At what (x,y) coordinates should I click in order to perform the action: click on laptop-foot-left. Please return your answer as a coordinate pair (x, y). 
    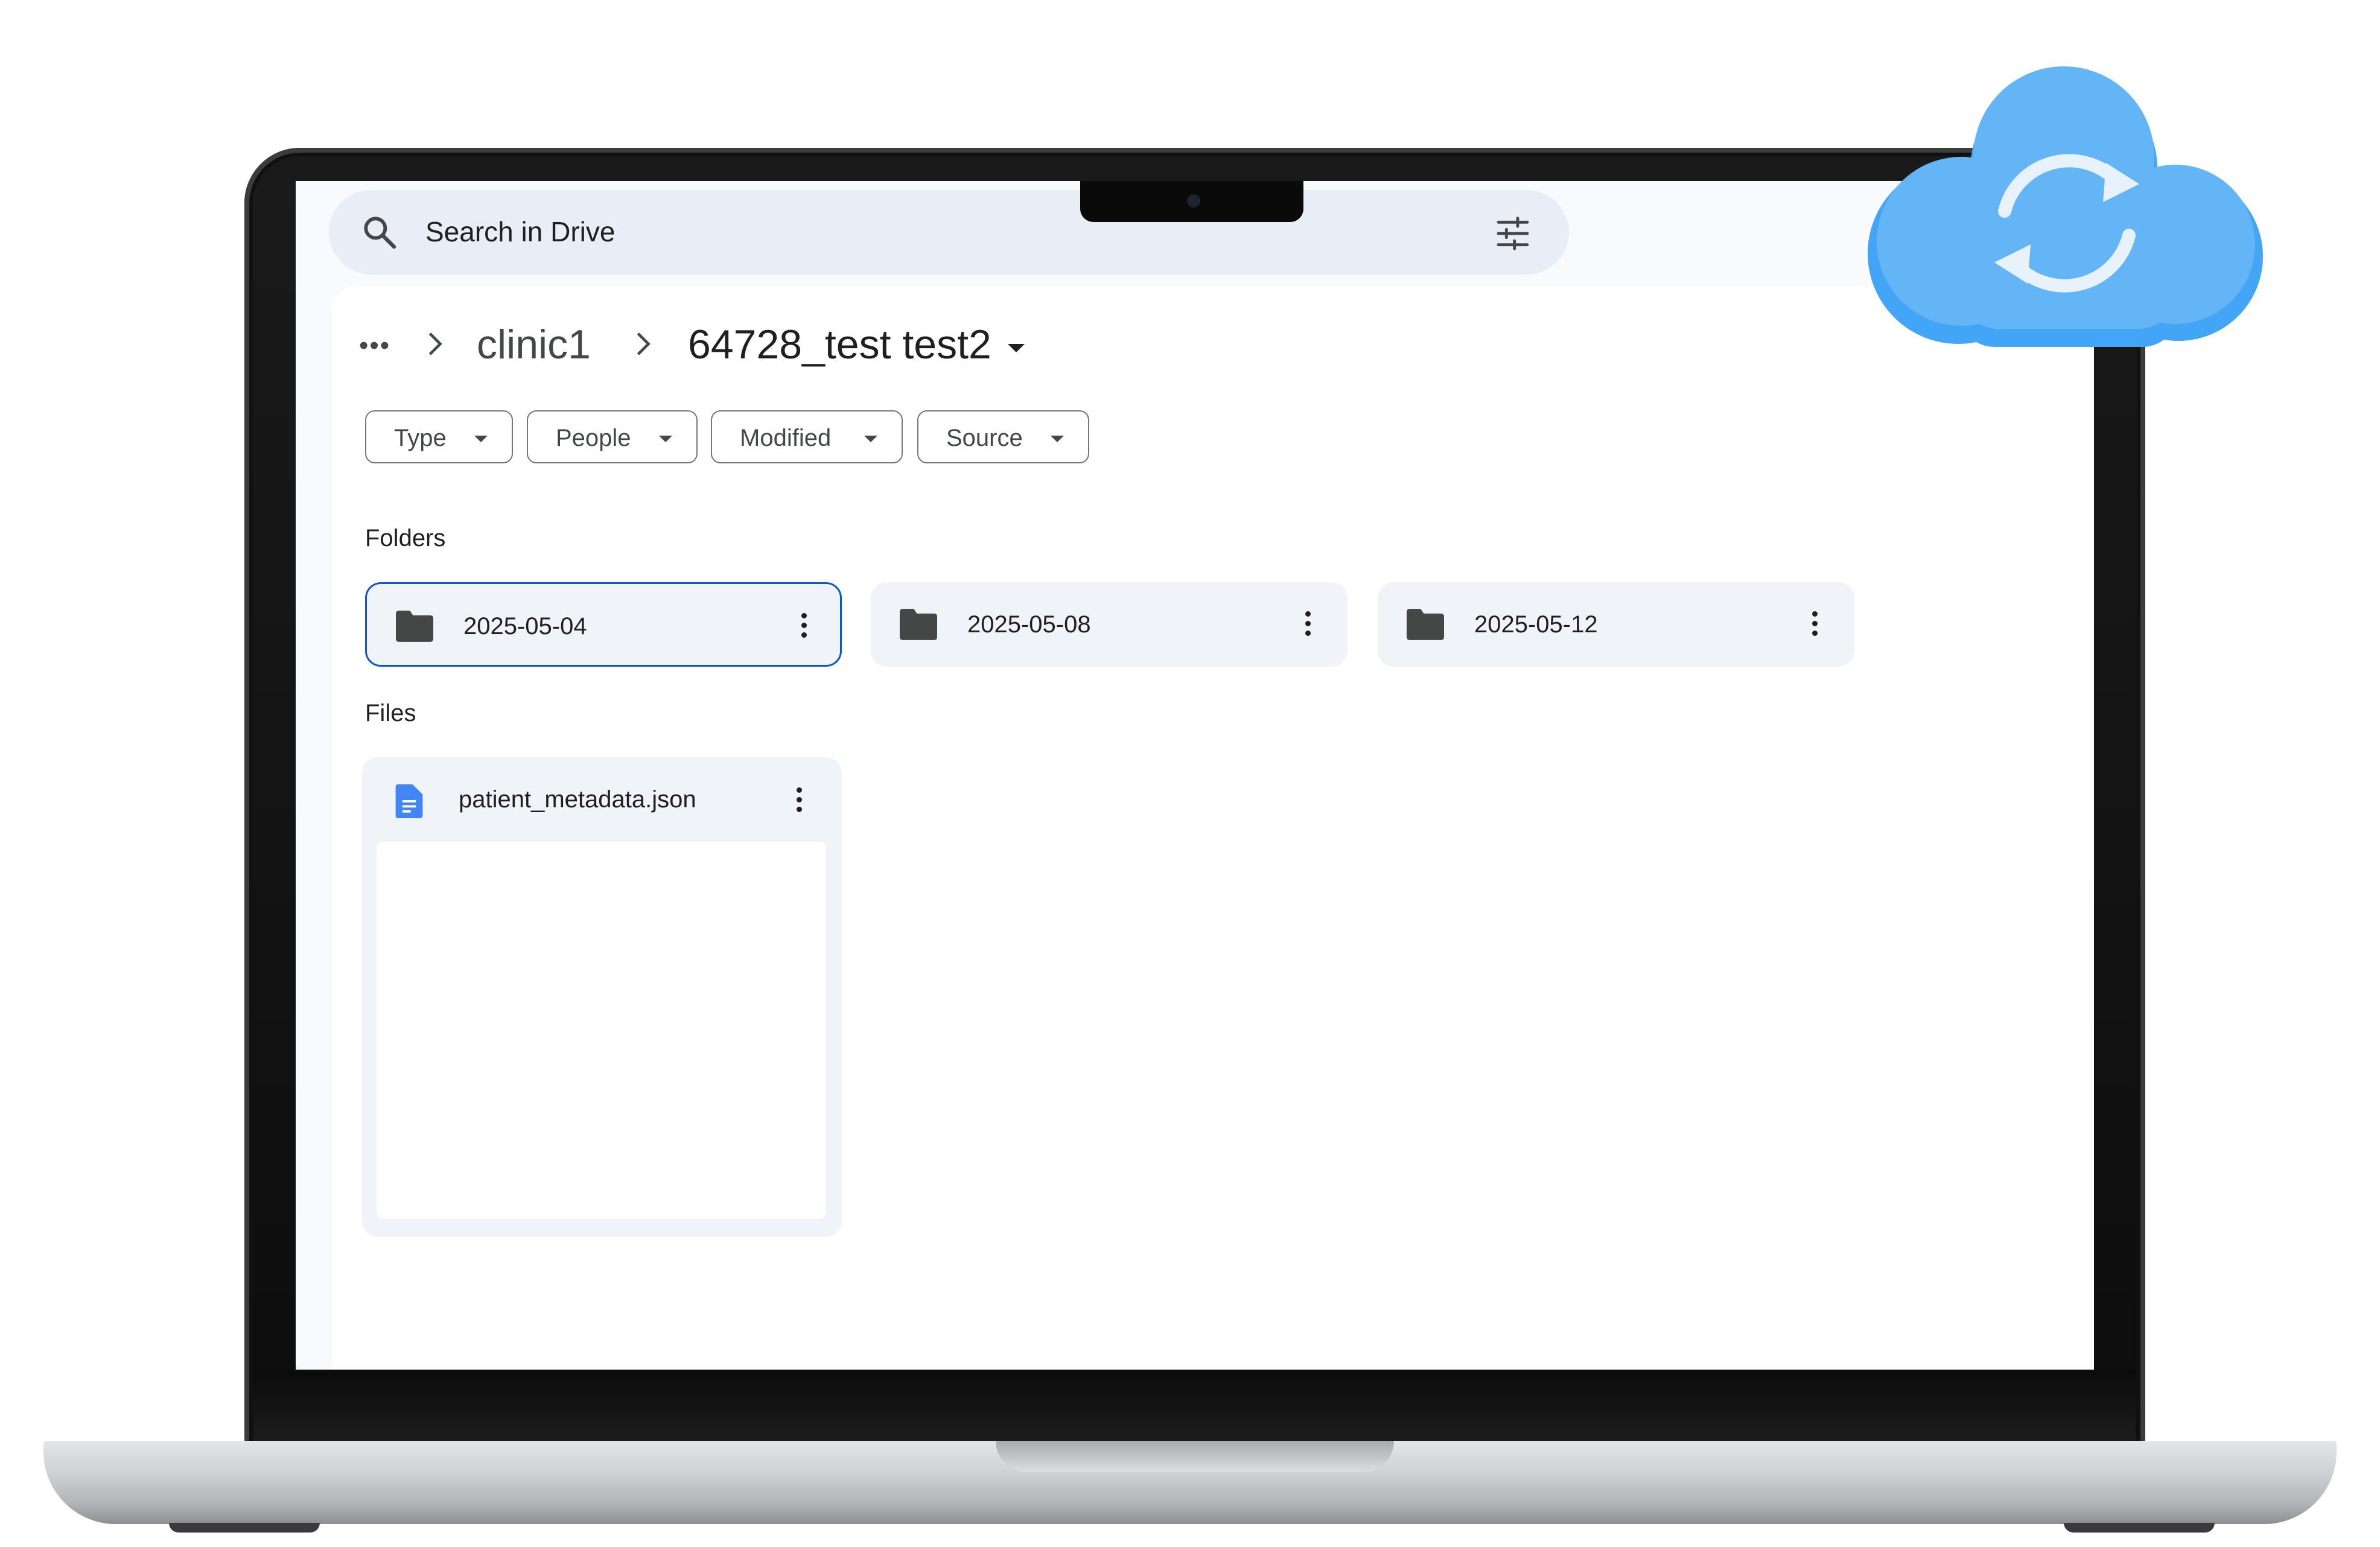
    Looking at the image, I should click on (244, 1528).